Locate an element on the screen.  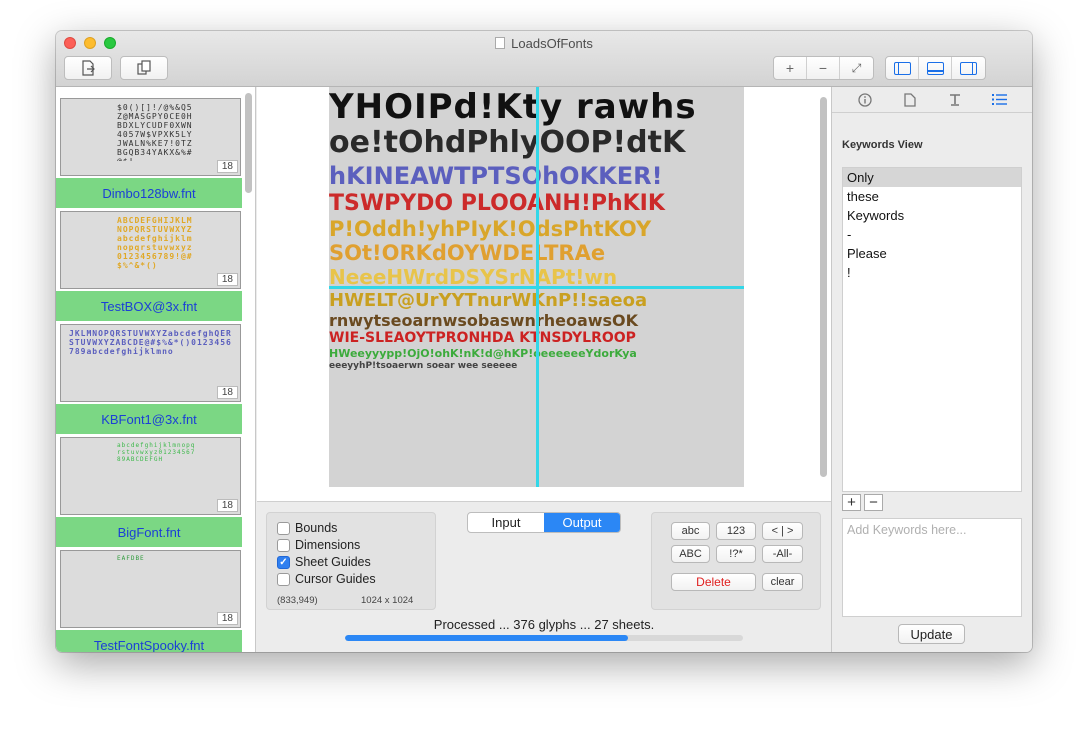
sheet-size: 1024 x 1024 is located at coordinates (387, 600).